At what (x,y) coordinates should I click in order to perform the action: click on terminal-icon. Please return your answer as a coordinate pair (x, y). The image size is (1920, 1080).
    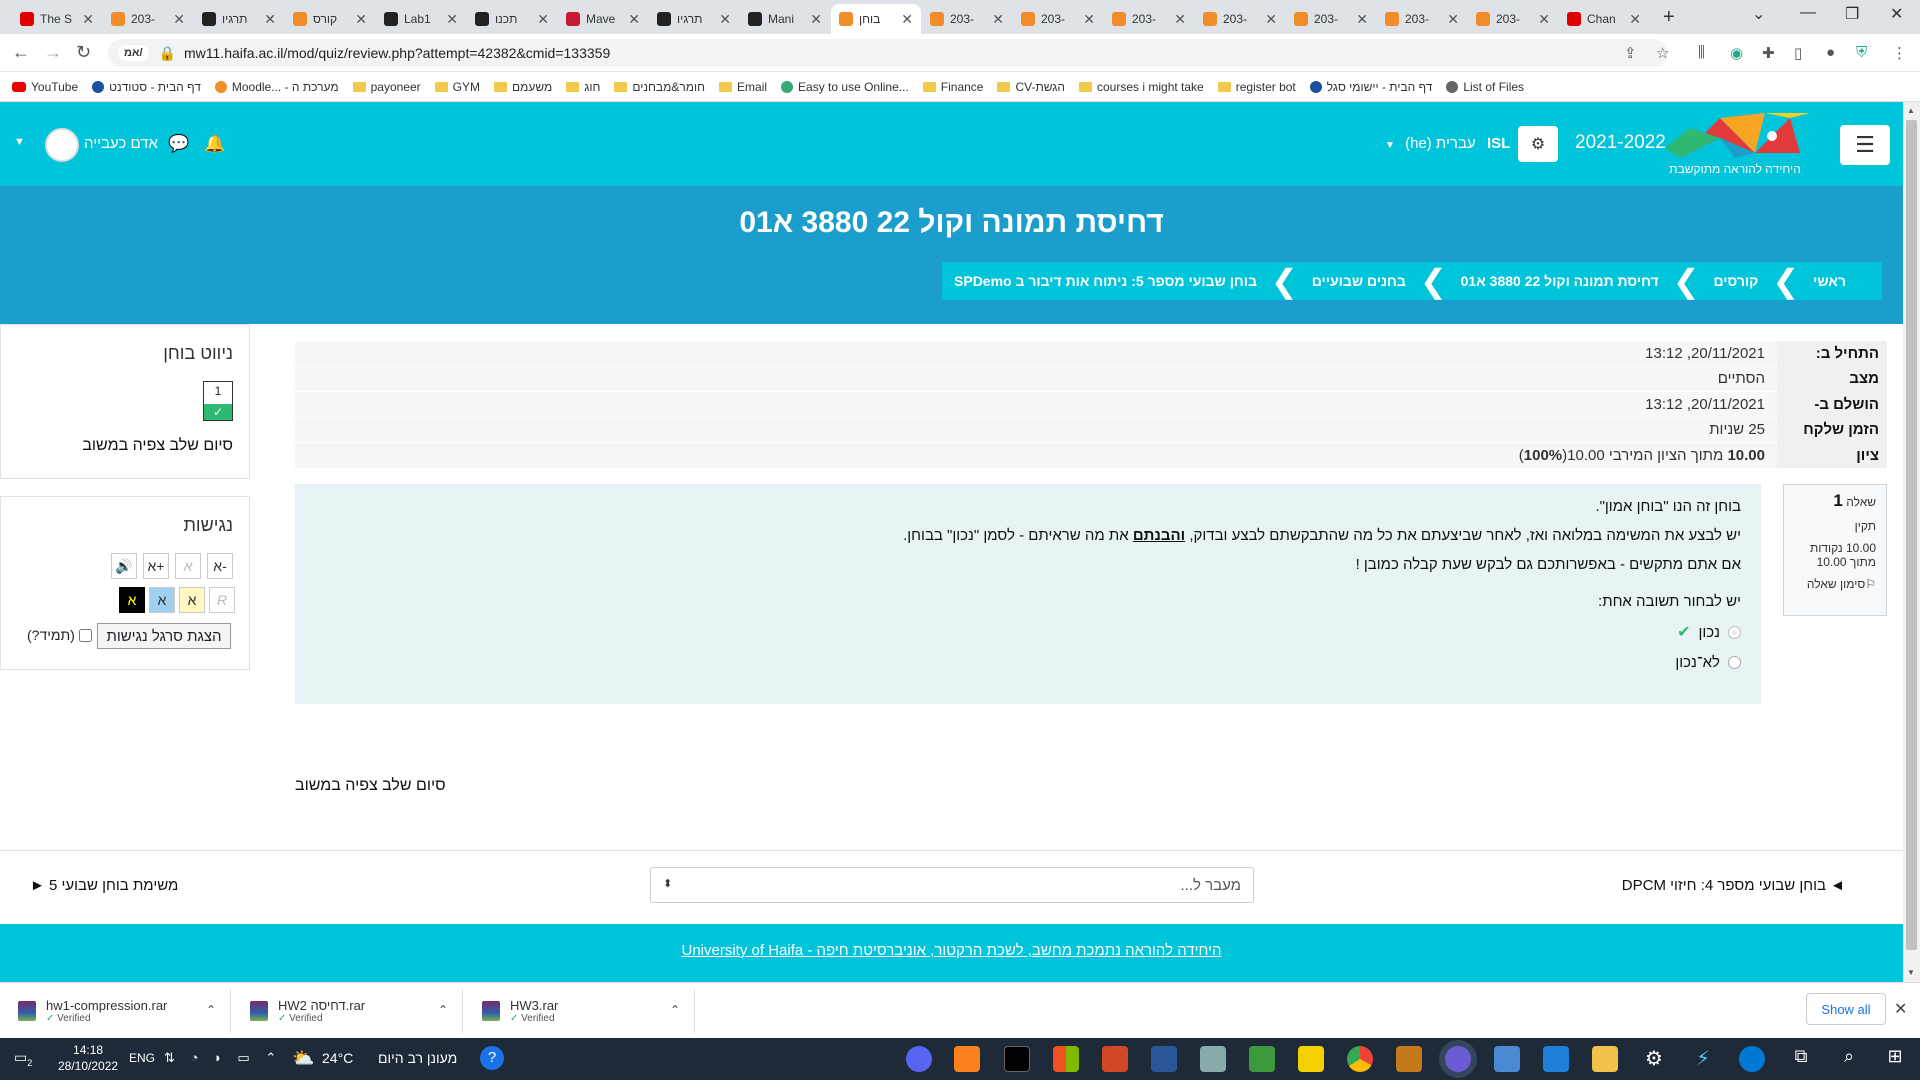
    Looking at the image, I should click on (1017, 1059).